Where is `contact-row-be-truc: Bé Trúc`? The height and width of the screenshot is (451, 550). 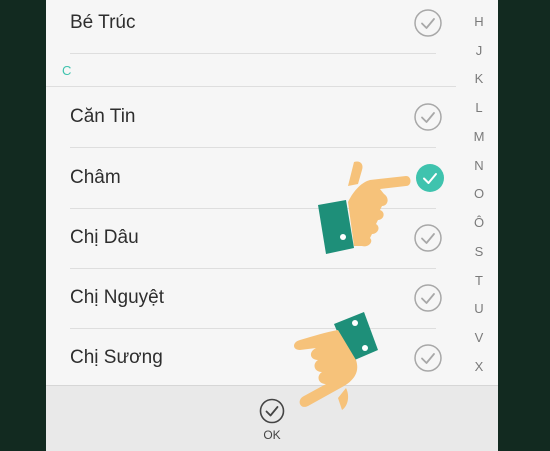 contact-row-be-truc: Bé Trúc is located at coordinates (251, 26).